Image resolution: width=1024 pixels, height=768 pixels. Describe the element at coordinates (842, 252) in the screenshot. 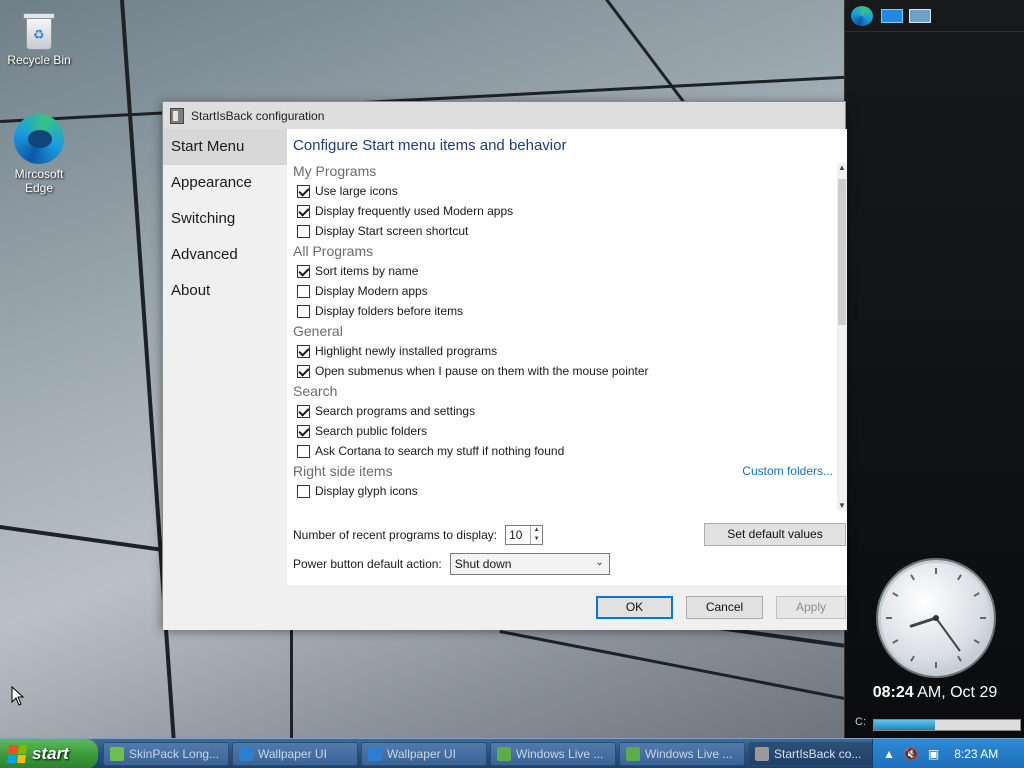

I see `scrollbar-thumb` at that location.